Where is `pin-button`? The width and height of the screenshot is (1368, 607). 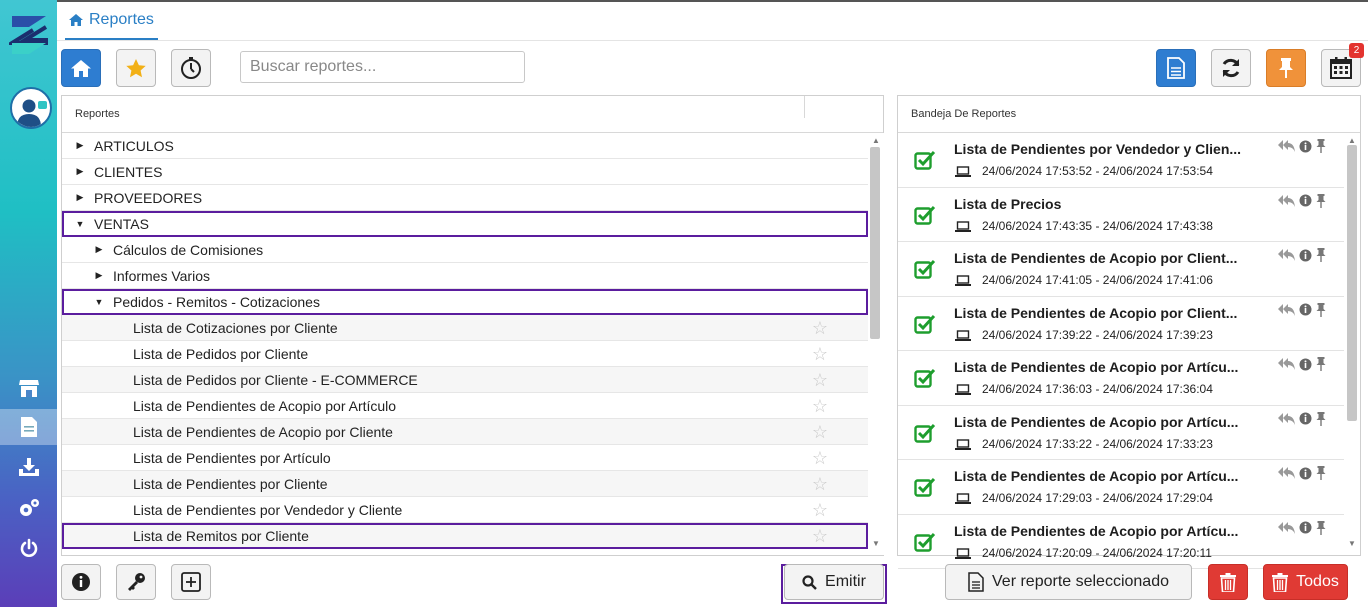
pin-button is located at coordinates (1286, 68).